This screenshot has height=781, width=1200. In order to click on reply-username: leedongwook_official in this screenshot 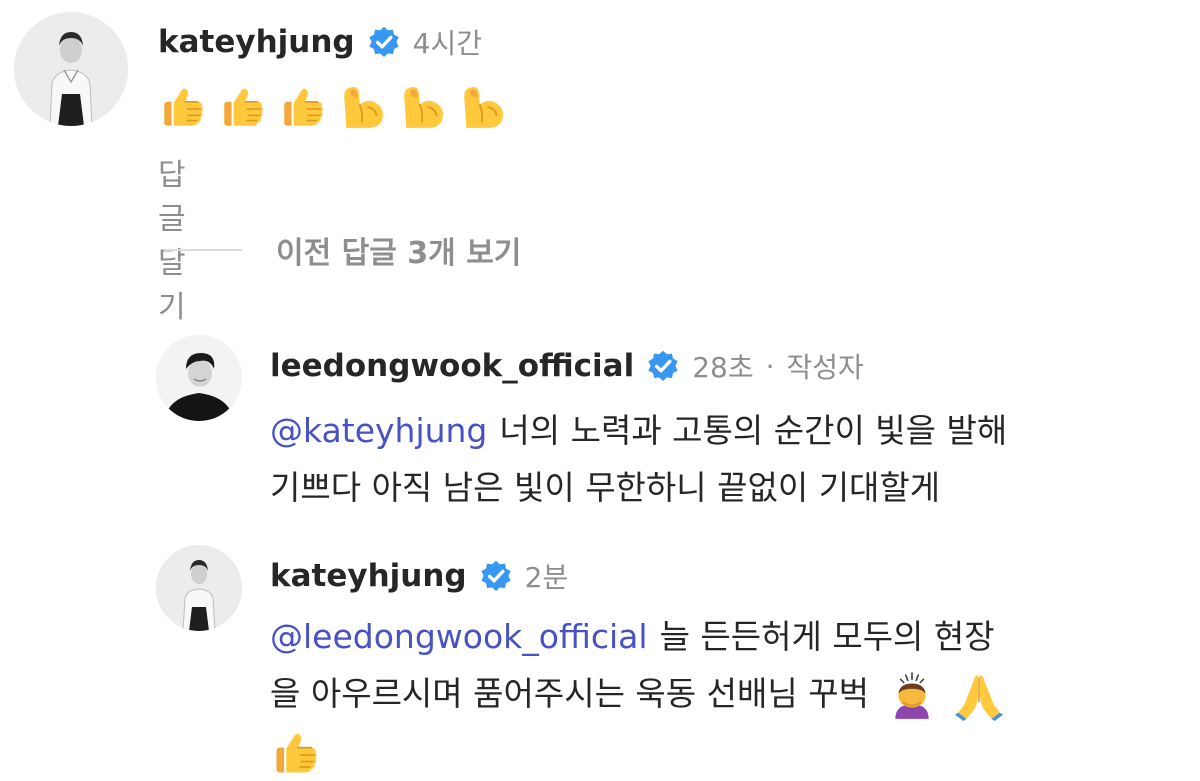, I will do `click(452, 366)`.